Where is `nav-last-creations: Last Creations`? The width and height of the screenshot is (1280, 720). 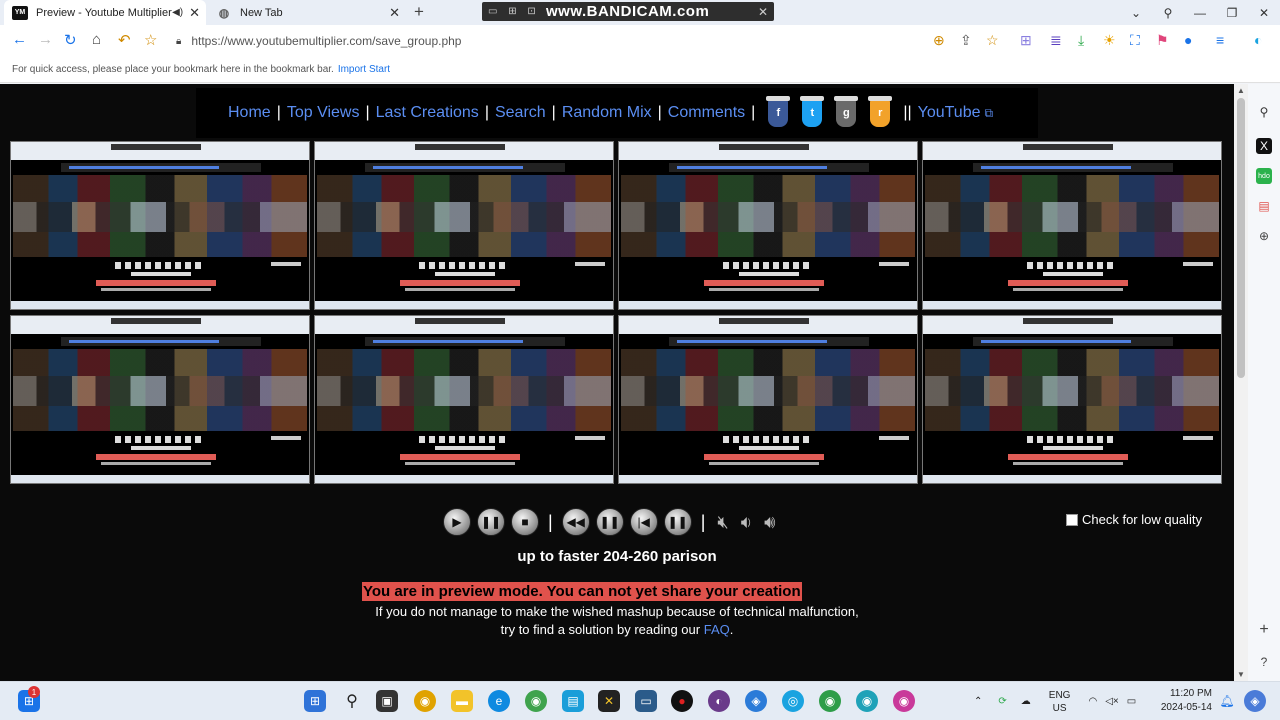 nav-last-creations: Last Creations is located at coordinates (427, 113).